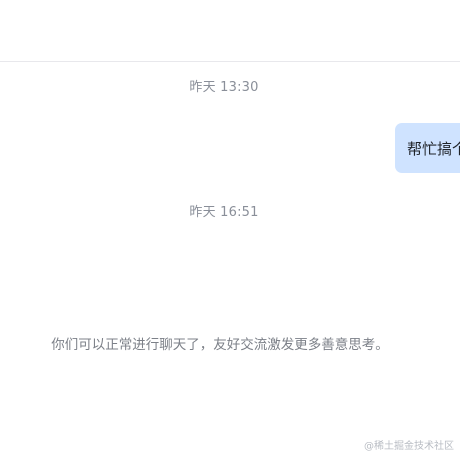  Describe the element at coordinates (409, 446) in the screenshot. I see `watermark: @稀土掘金技术社区` at that location.